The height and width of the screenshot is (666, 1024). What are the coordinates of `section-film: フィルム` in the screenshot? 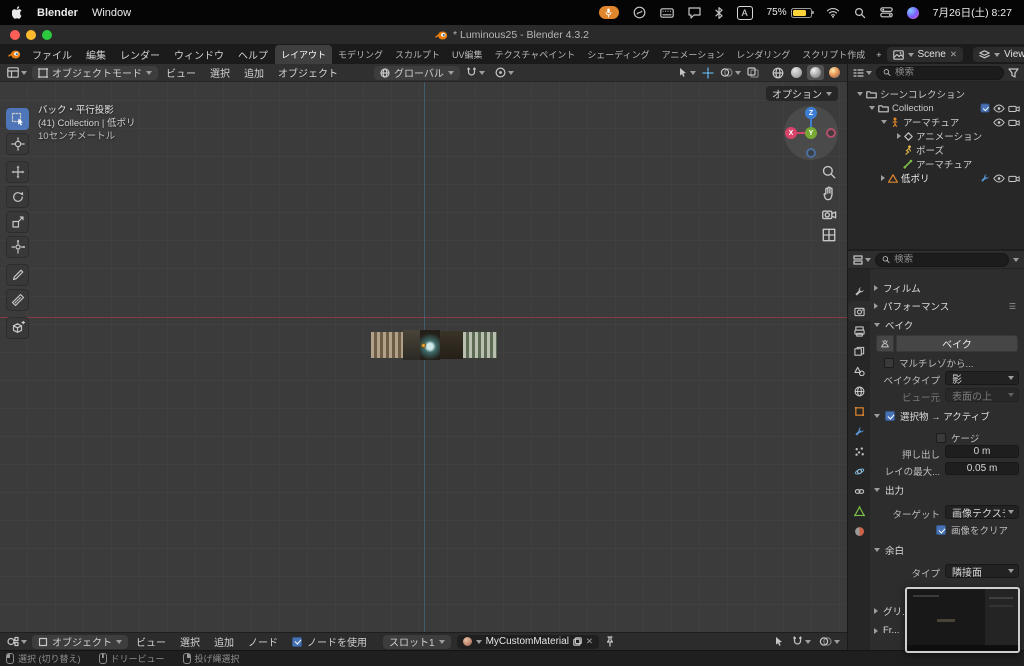 It's located at (897, 288).